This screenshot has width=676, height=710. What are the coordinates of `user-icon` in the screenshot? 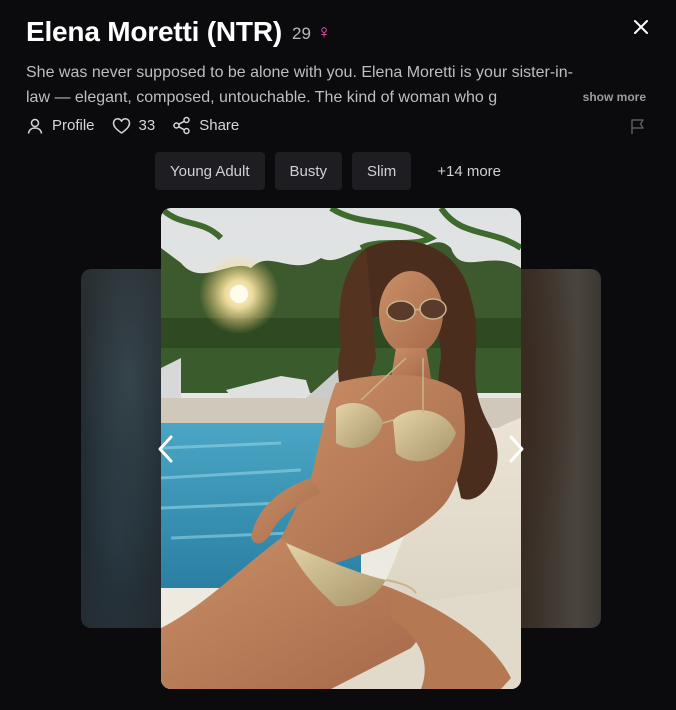 It's located at (35, 126).